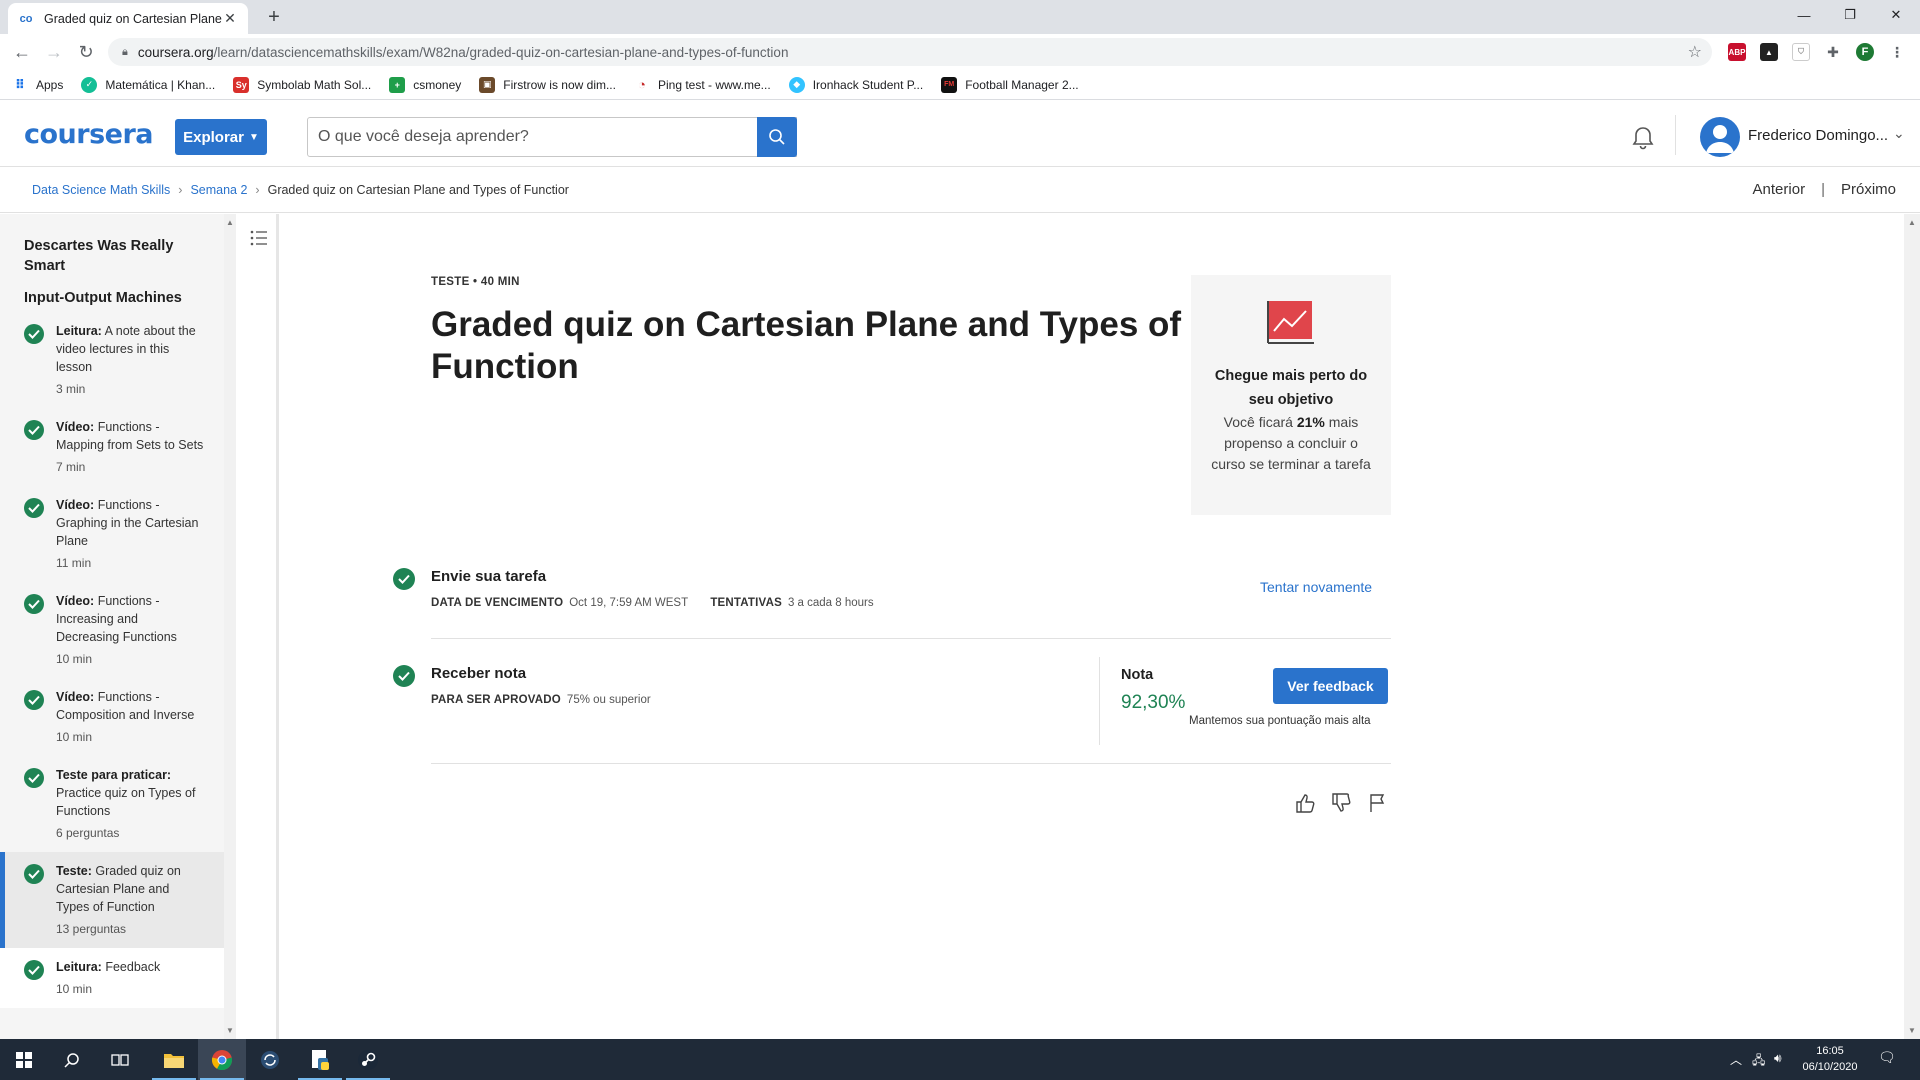  I want to click on browser-tab: co Graded quiz on Cartesian Plane a ✕, so click(128, 18).